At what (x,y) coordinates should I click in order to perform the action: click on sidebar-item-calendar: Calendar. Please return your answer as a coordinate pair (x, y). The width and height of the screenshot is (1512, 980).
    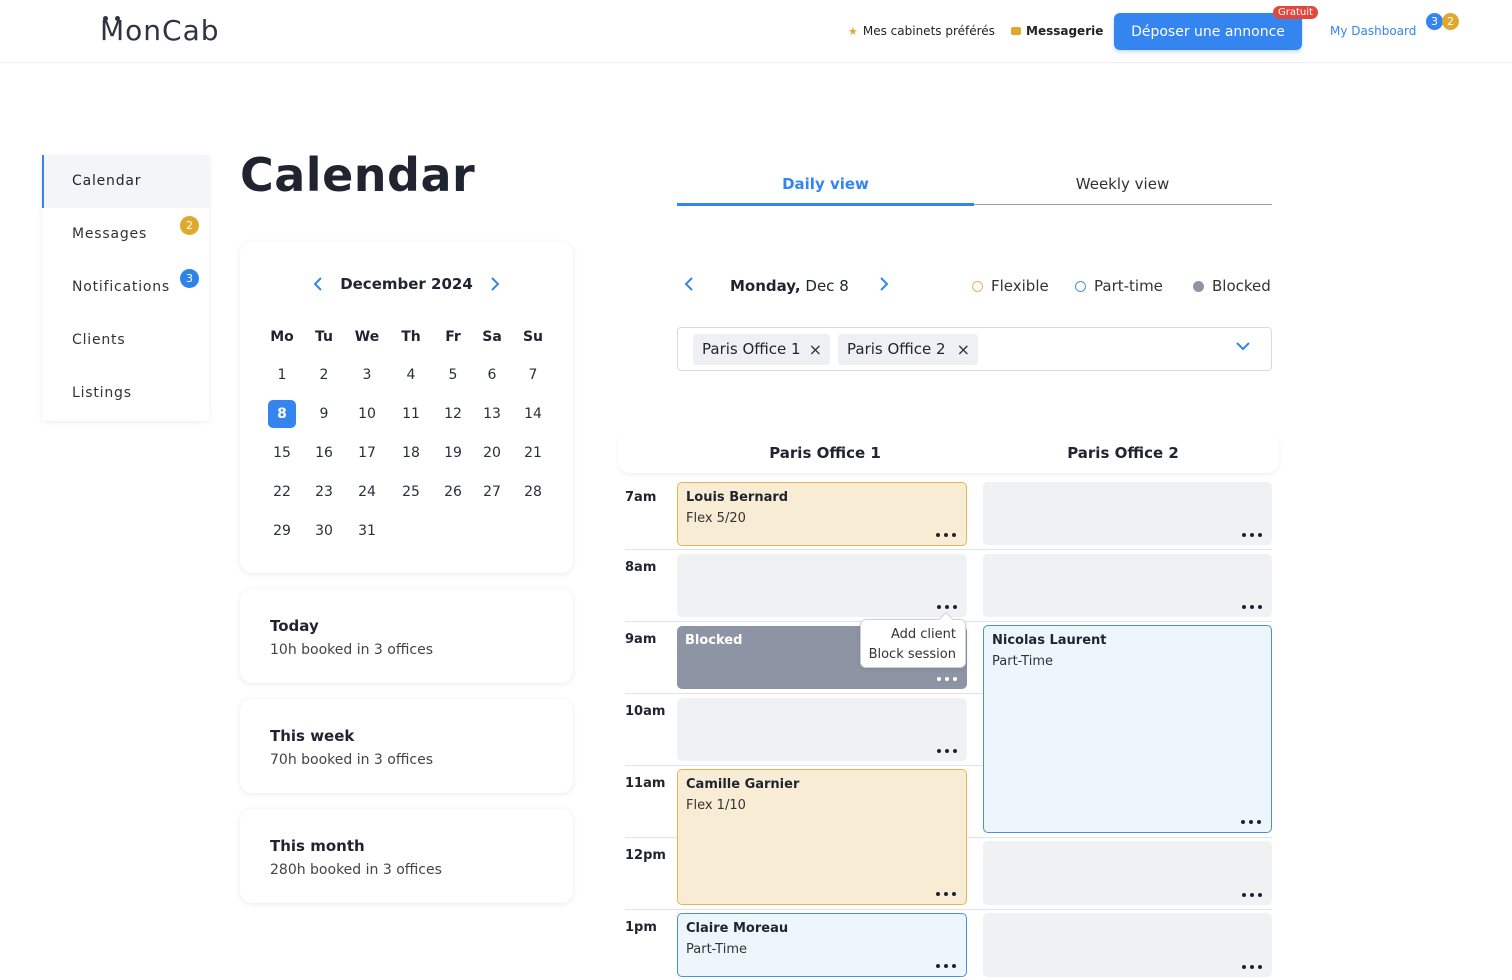
    Looking at the image, I should click on (125, 181).